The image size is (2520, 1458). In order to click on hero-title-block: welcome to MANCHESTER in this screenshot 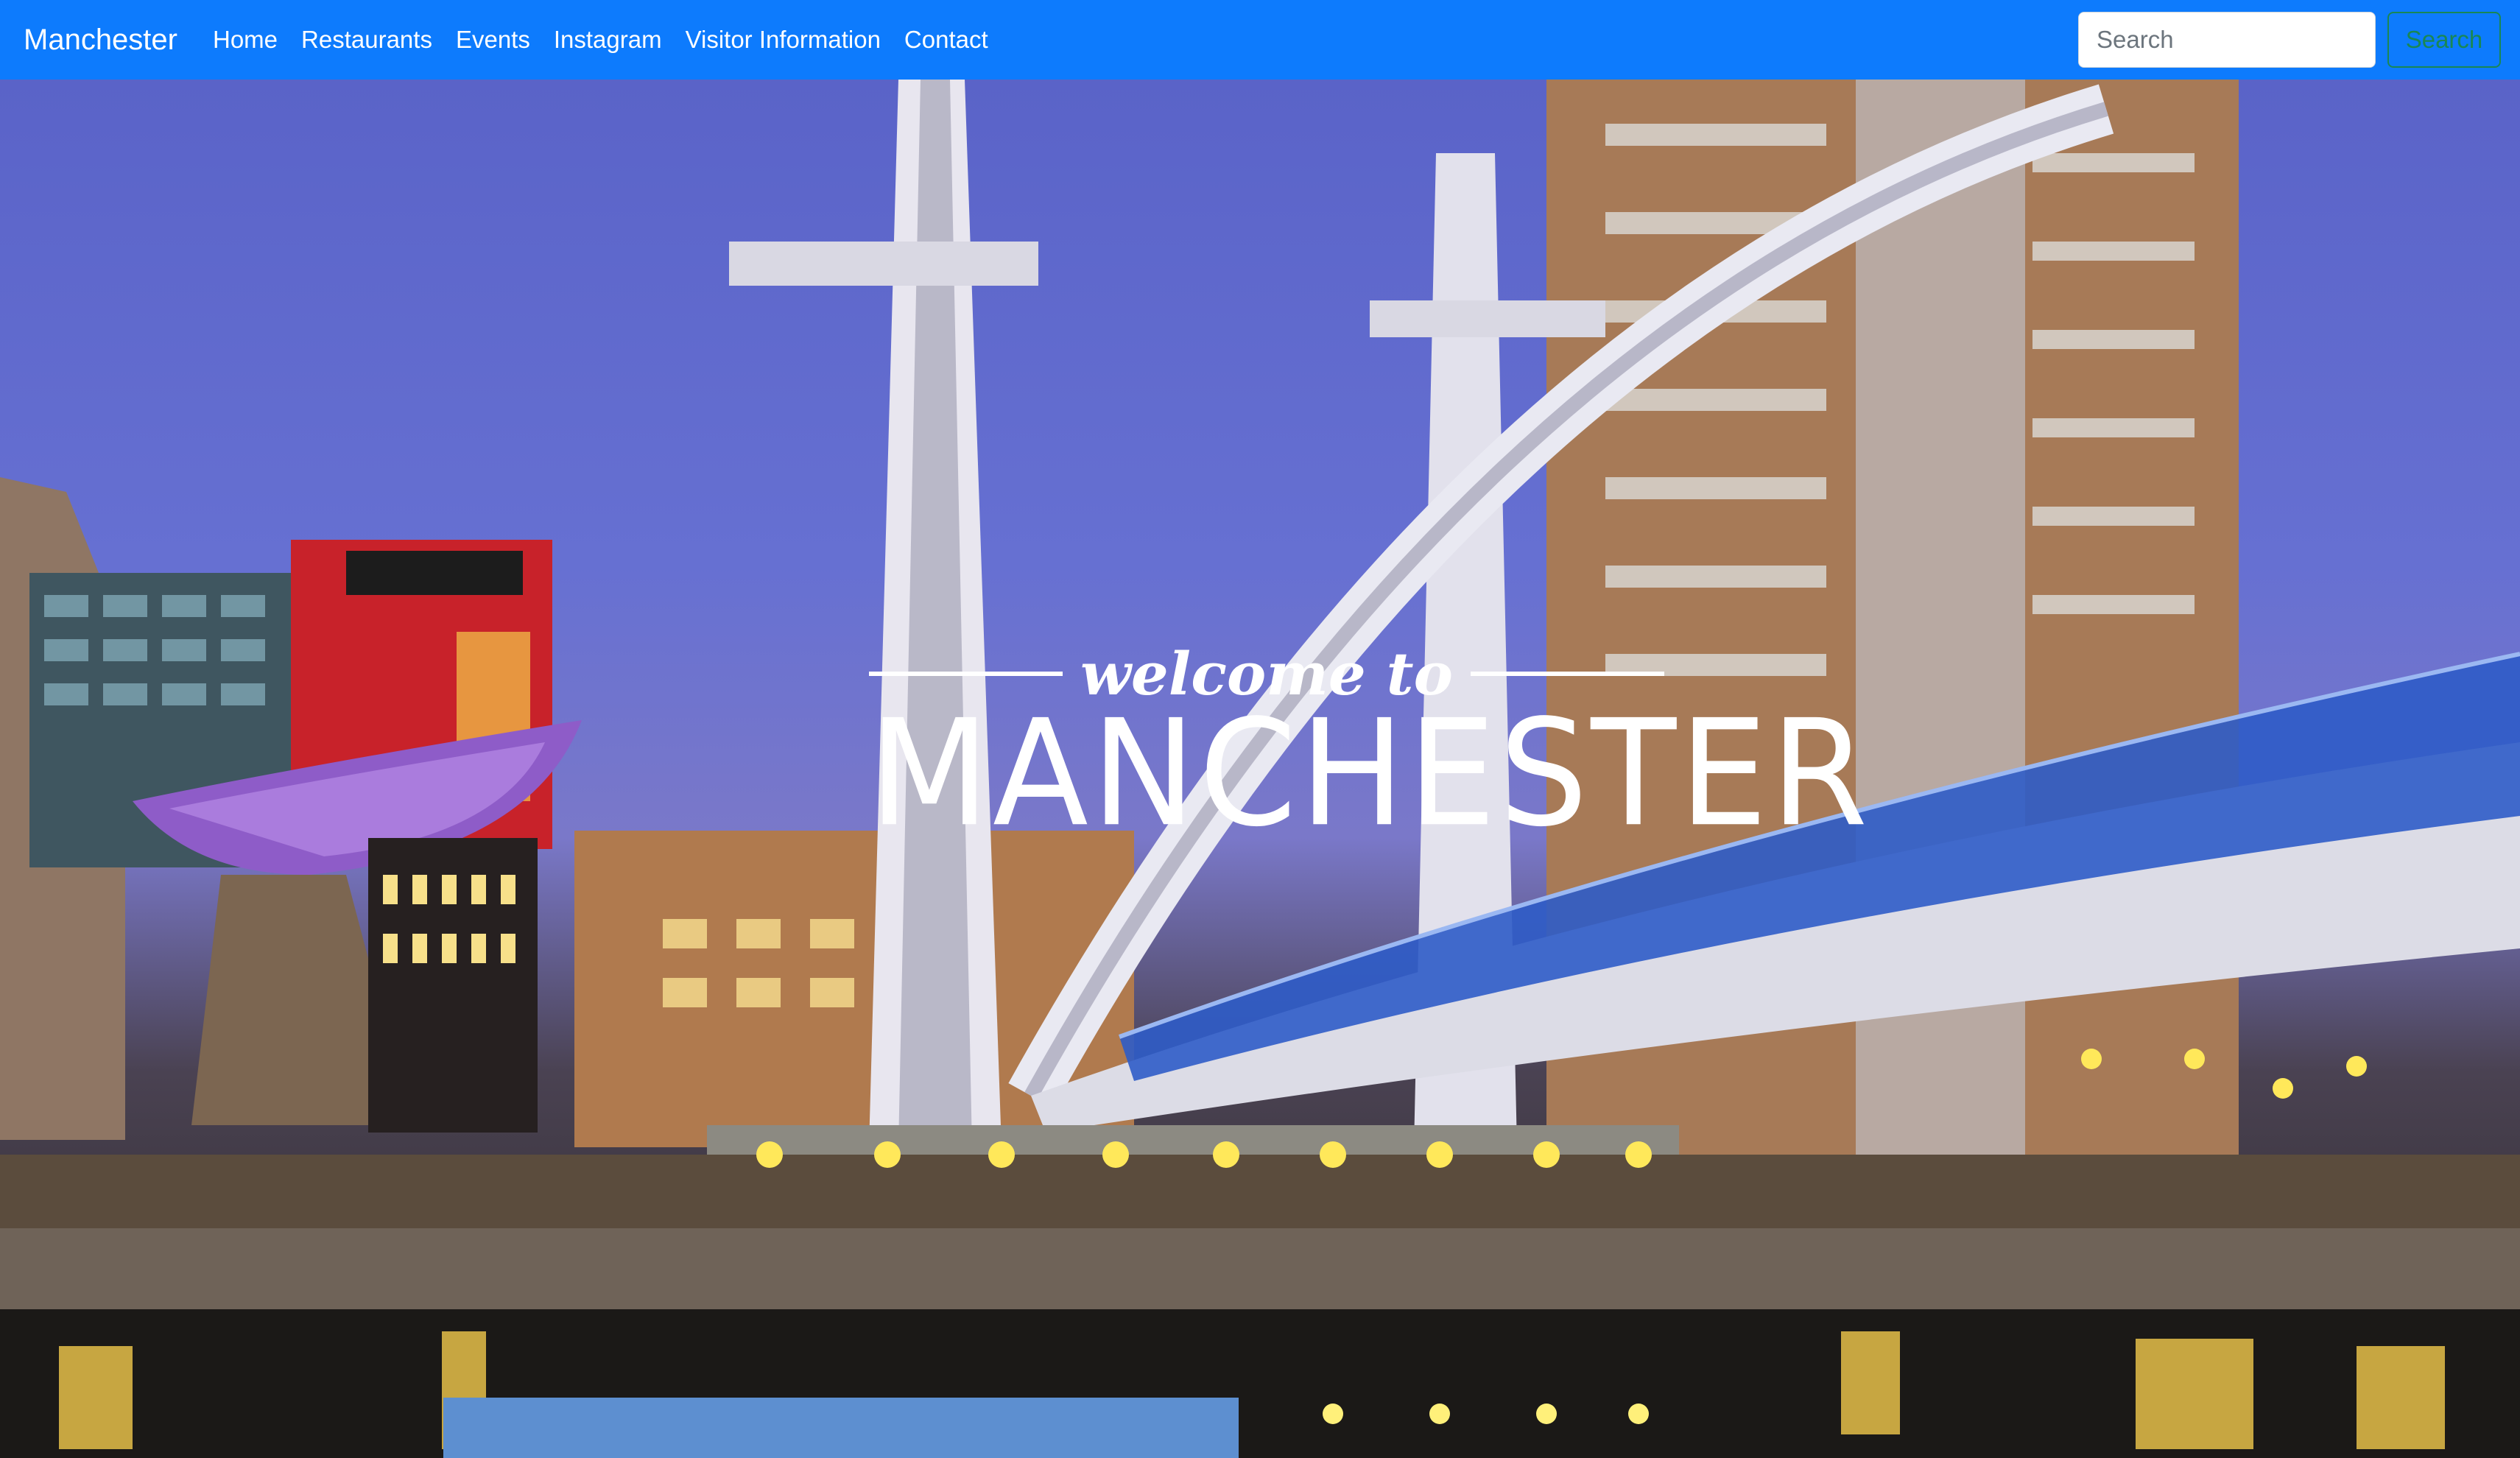, I will do `click(1368, 743)`.